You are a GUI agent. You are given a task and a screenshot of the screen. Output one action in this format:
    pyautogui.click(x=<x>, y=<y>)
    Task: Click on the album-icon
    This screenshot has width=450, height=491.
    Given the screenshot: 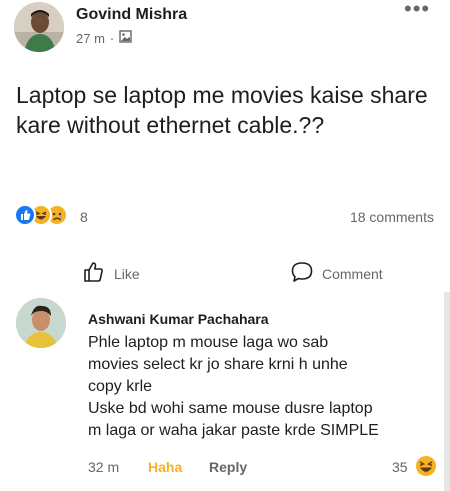 What is the action you would take?
    pyautogui.click(x=125, y=38)
    